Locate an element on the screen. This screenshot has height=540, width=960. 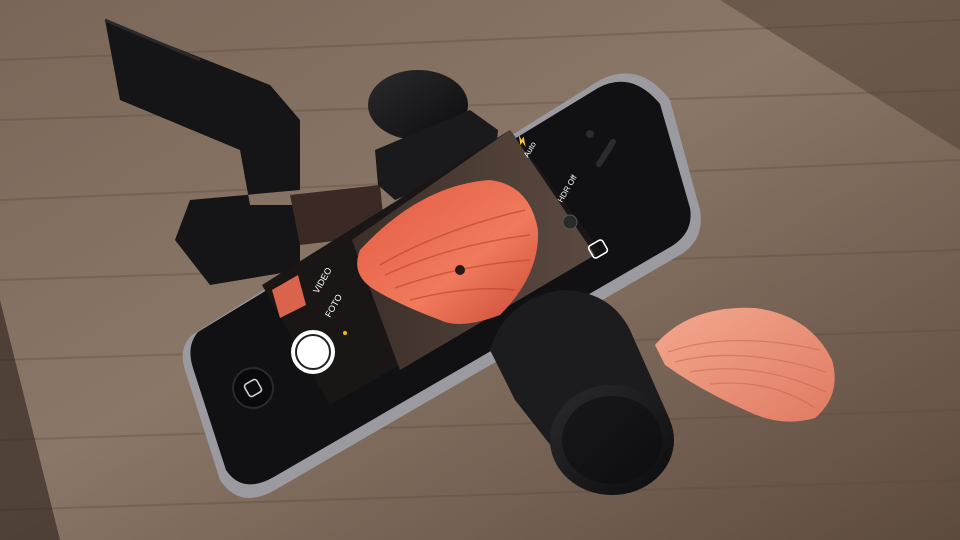
home-button is located at coordinates (253, 388).